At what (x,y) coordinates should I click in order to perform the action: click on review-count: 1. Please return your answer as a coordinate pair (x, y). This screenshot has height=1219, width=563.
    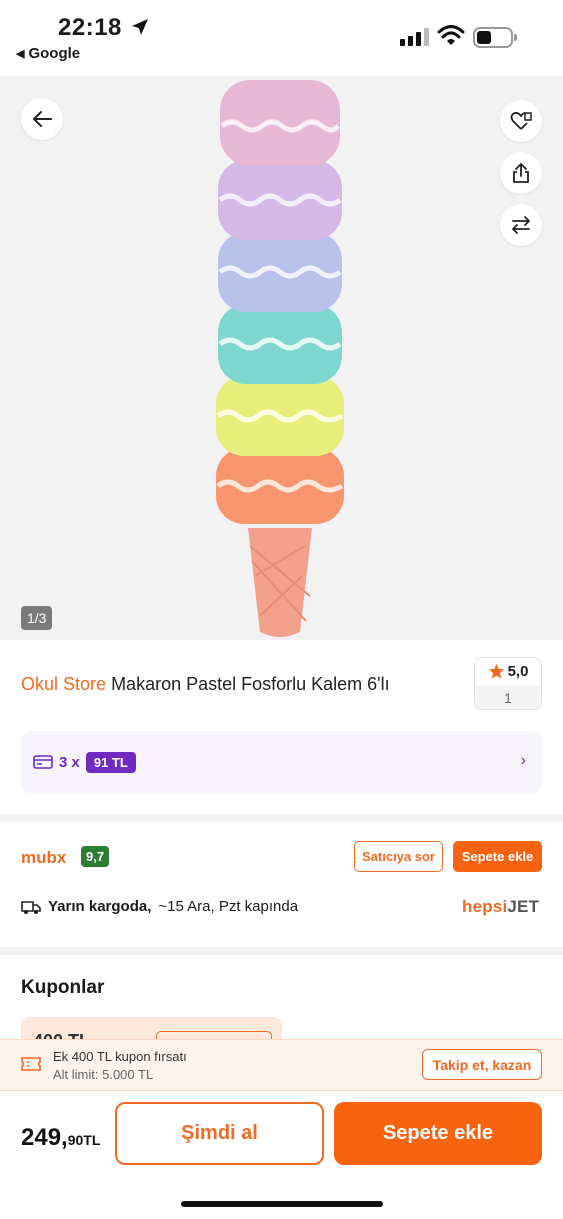
    Looking at the image, I should click on (508, 697).